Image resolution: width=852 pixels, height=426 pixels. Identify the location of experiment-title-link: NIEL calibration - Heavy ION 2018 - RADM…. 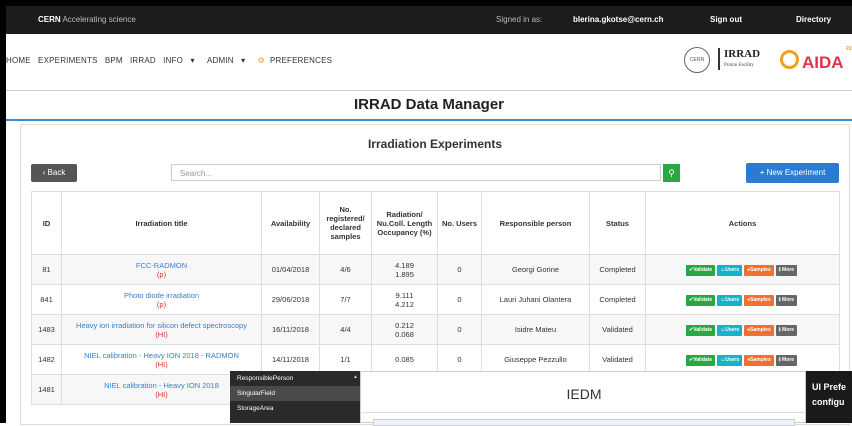
(161, 355).